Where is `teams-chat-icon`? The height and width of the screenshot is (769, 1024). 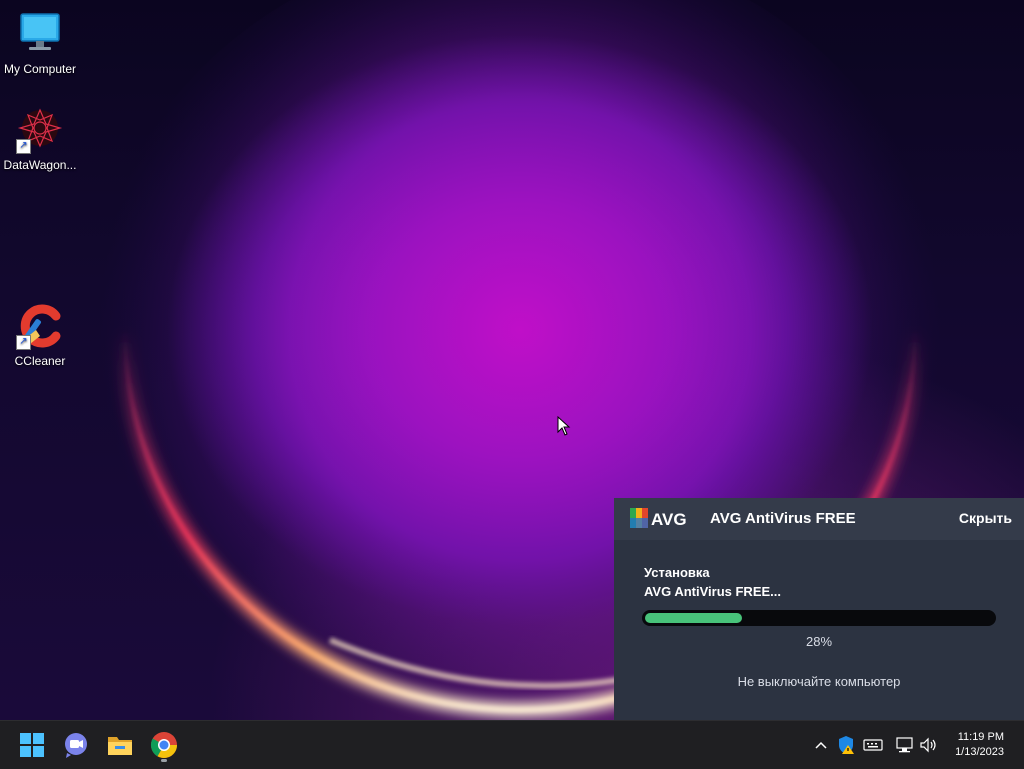
teams-chat-icon is located at coordinates (76, 745).